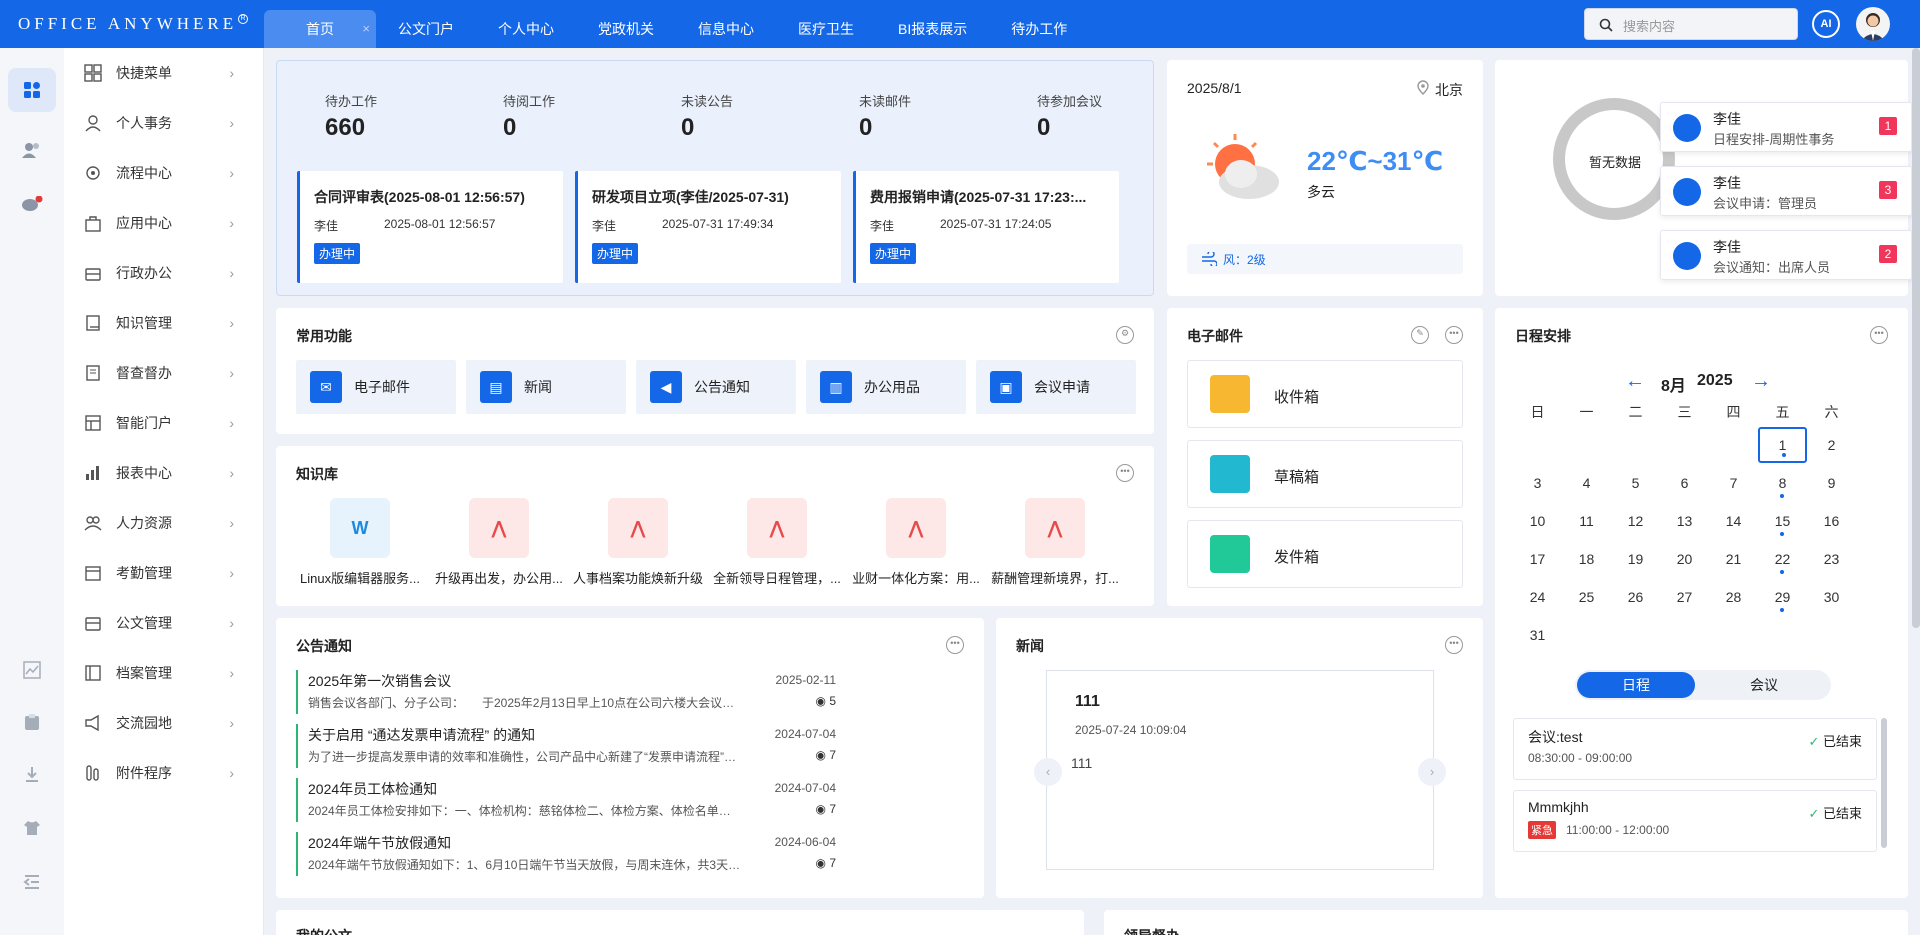 The image size is (1920, 935). What do you see at coordinates (526, 29) in the screenshot?
I see `tab-personal-center: 个人中心` at bounding box center [526, 29].